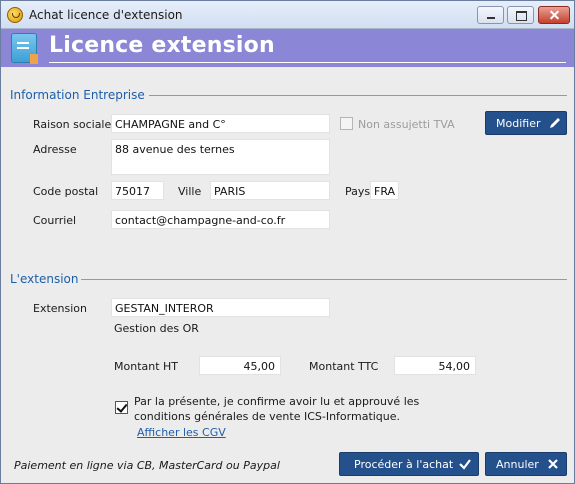  I want to click on non-assujetti-tva-checkbox, so click(346, 123).